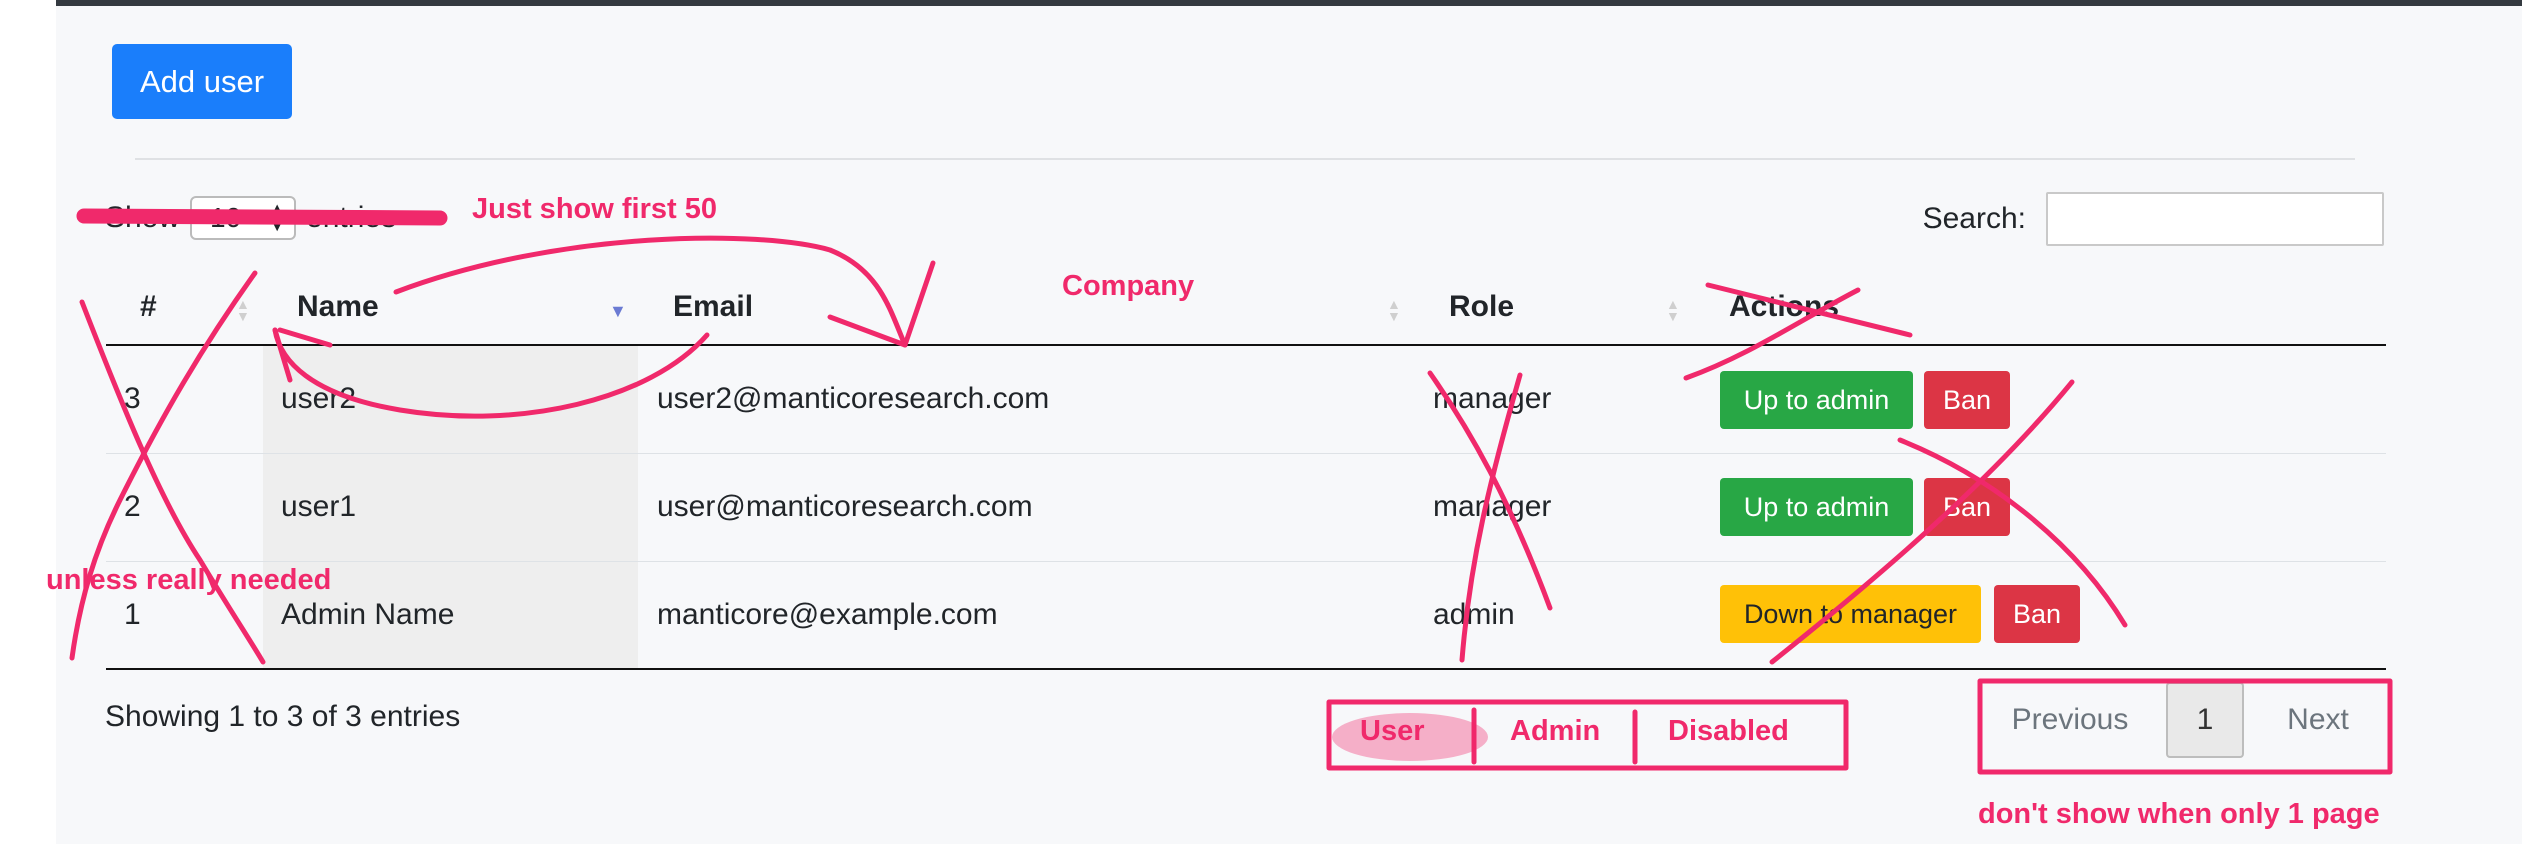  What do you see at coordinates (594, 209) in the screenshot?
I see `annotation-just-show: Just show first 50` at bounding box center [594, 209].